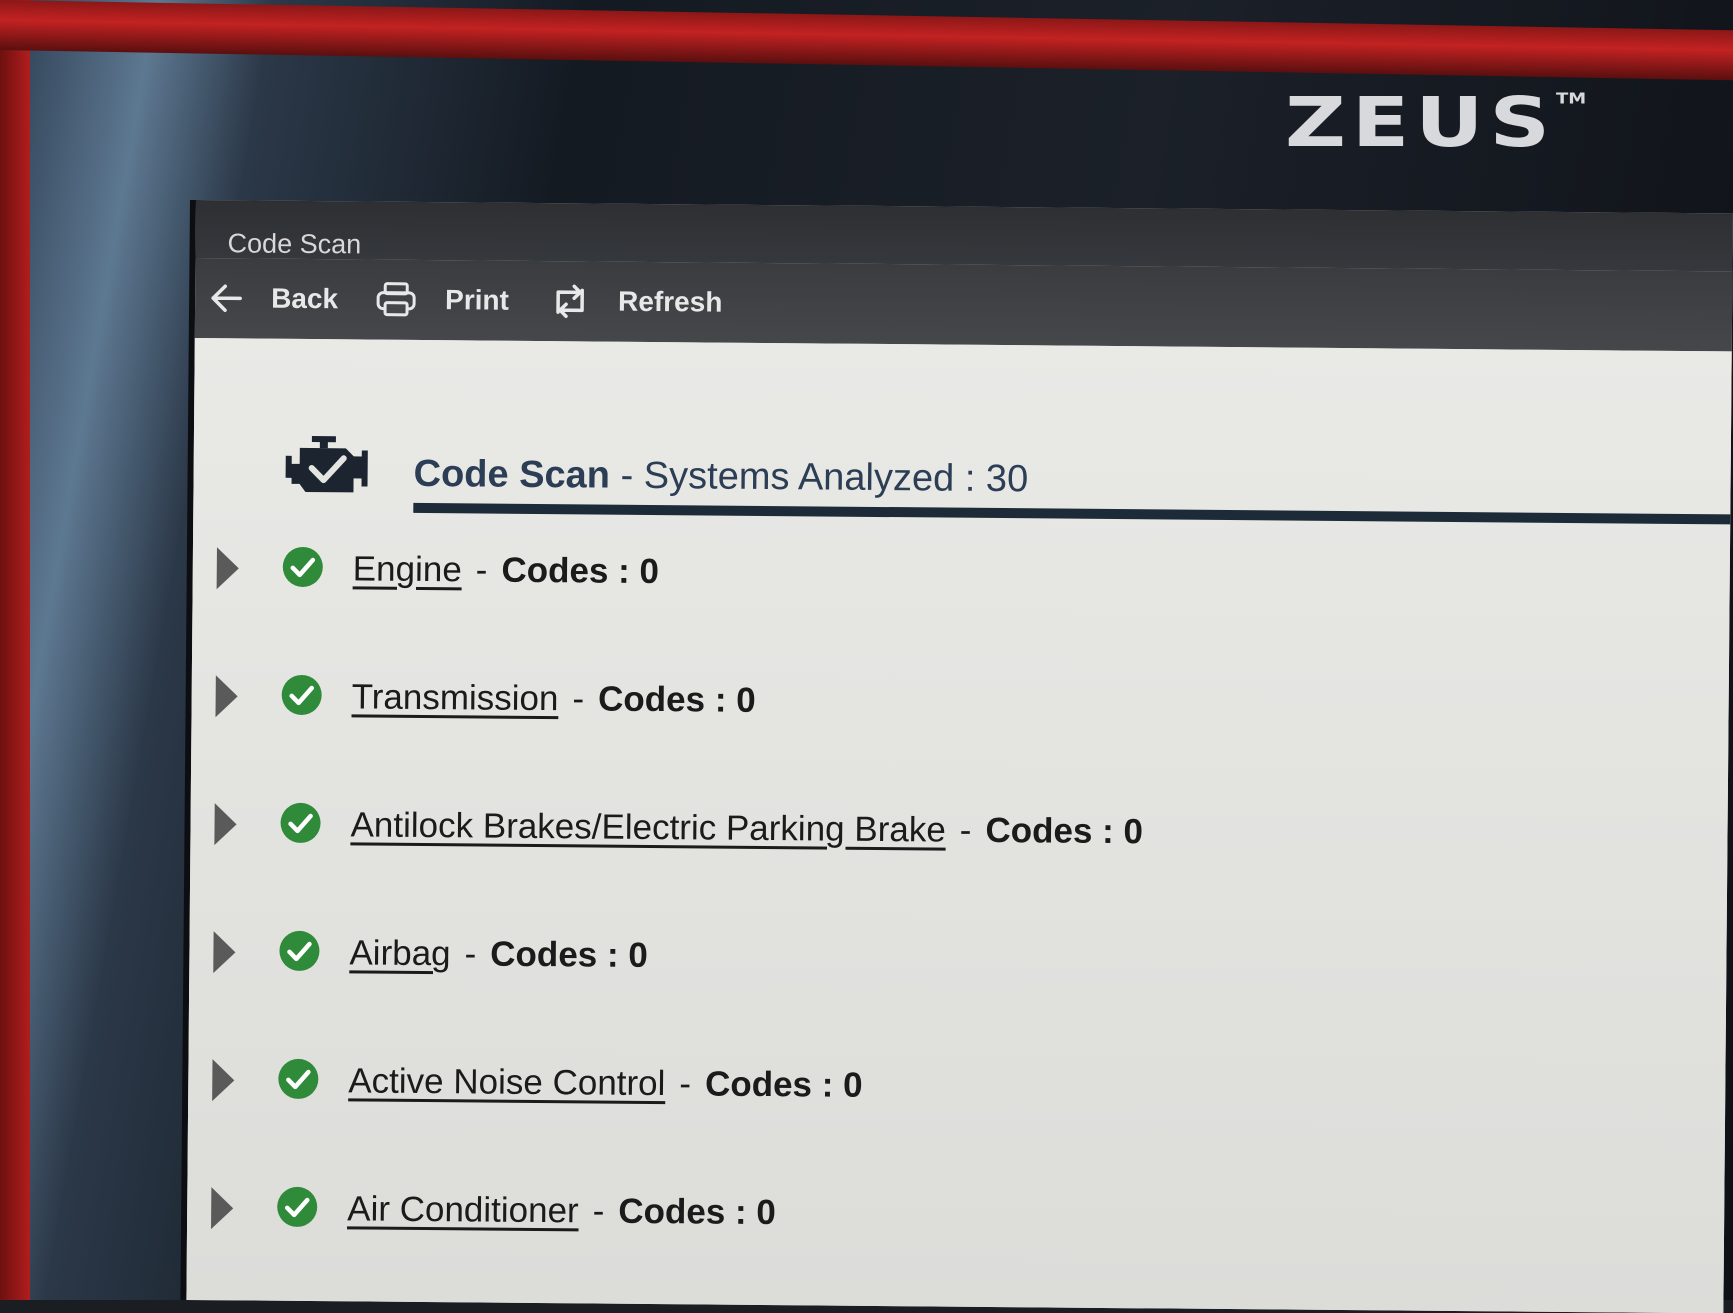 This screenshot has width=1733, height=1313. What do you see at coordinates (1436, 122) in the screenshot?
I see `device-brand-logo: ZEUSTM` at bounding box center [1436, 122].